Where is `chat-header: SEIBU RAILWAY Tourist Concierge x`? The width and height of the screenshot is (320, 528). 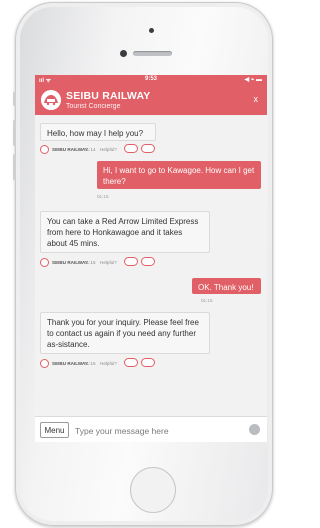
chat-header: SEIBU RAILWAY Tourist Concierge x is located at coordinates (151, 100).